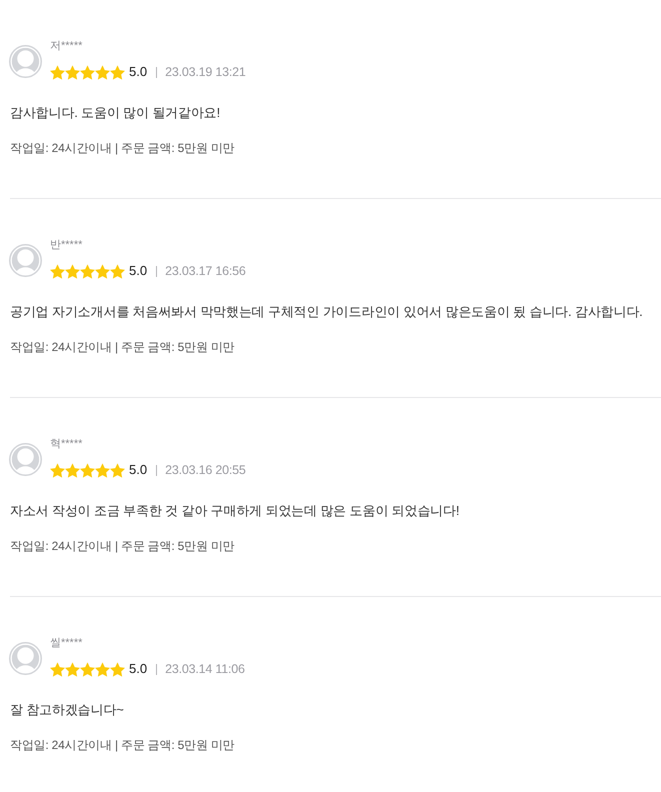 Image resolution: width=661 pixels, height=792 pixels. What do you see at coordinates (66, 444) in the screenshot?
I see `reviewer-name: 혁*****` at bounding box center [66, 444].